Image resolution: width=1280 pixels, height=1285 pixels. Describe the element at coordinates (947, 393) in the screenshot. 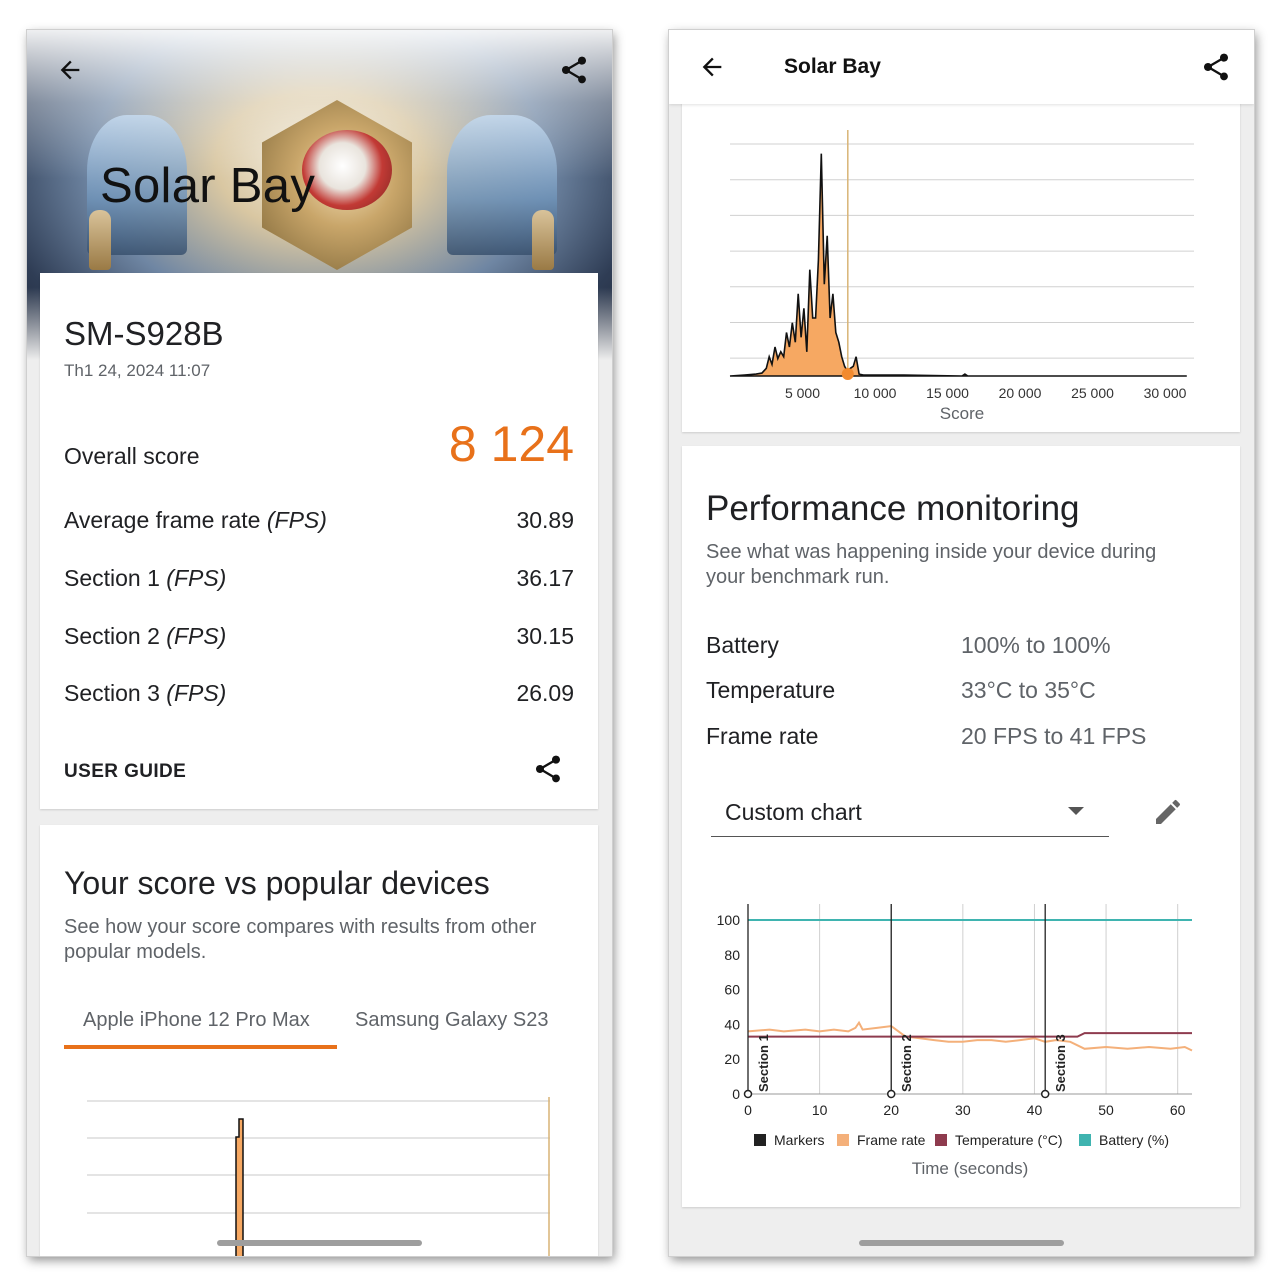

I see `histogram-tick-label: 15 000` at that location.